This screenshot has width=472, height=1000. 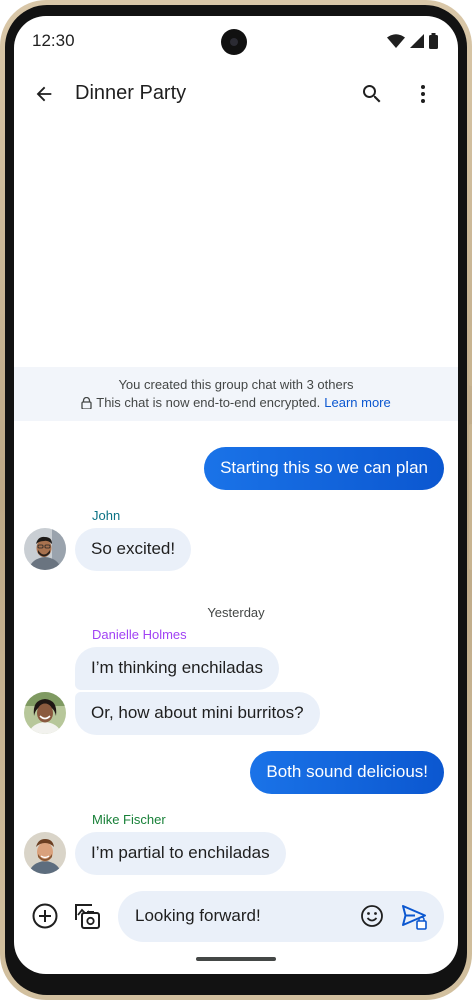 I want to click on search-button, so click(x=372, y=94).